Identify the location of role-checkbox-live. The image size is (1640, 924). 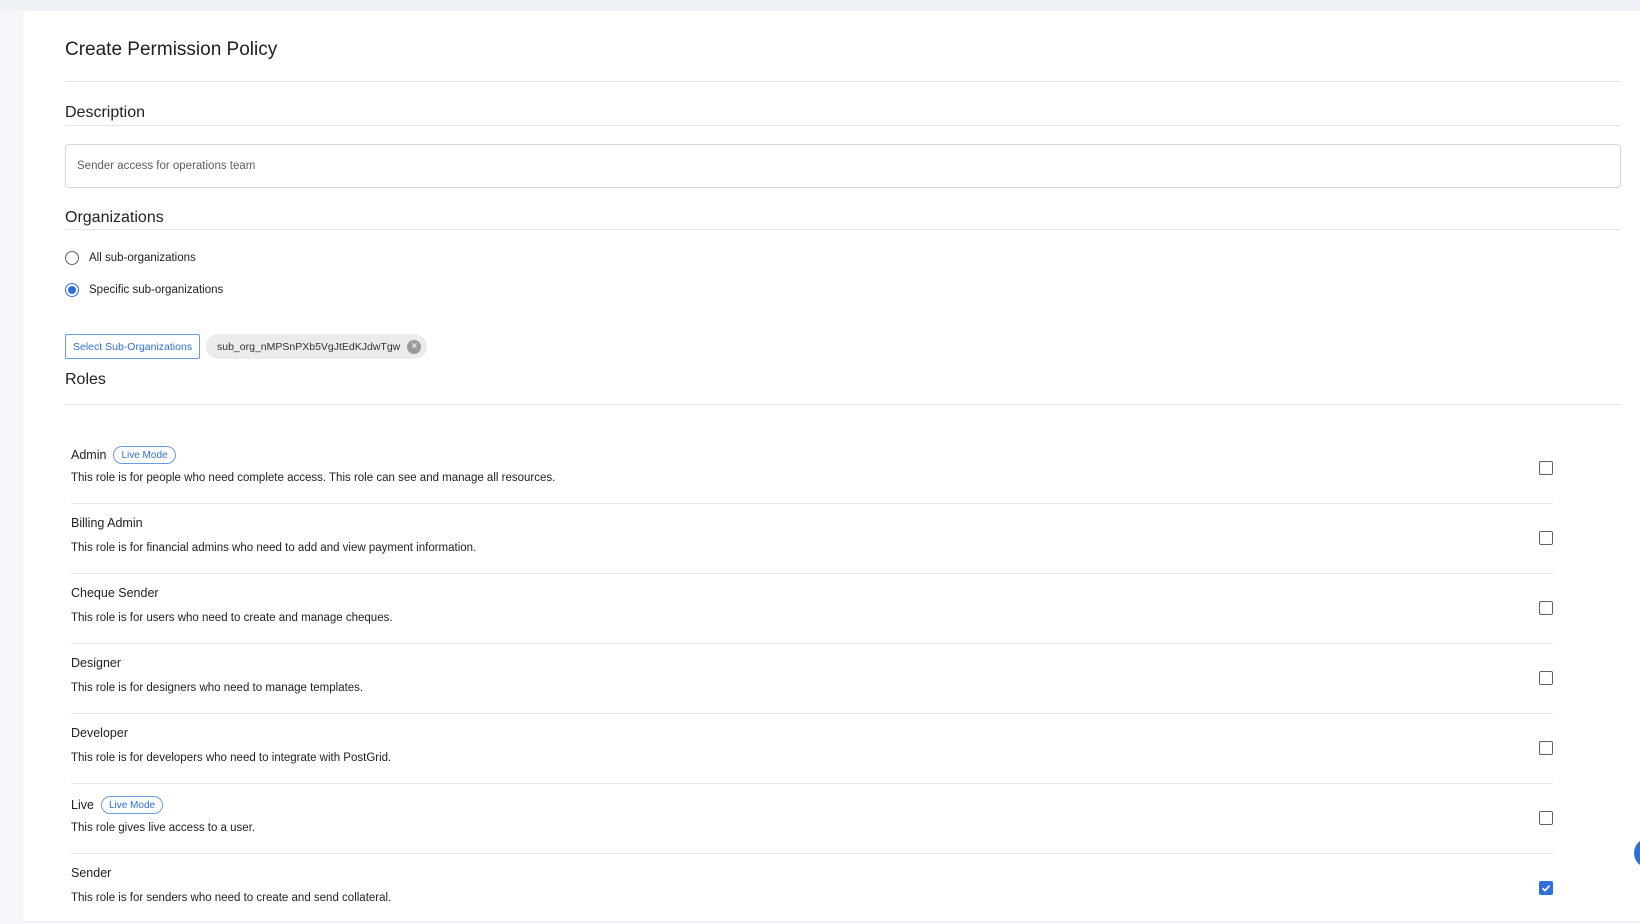
(1546, 818).